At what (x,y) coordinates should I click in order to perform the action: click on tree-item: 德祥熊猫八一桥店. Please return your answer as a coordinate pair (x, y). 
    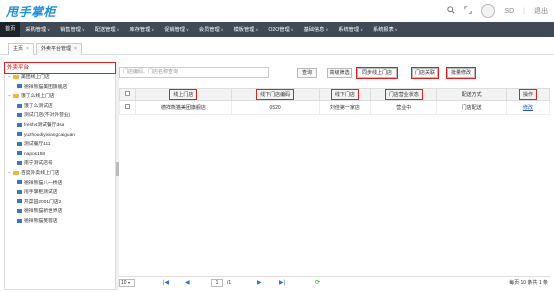
    Looking at the image, I should click on (60, 184).